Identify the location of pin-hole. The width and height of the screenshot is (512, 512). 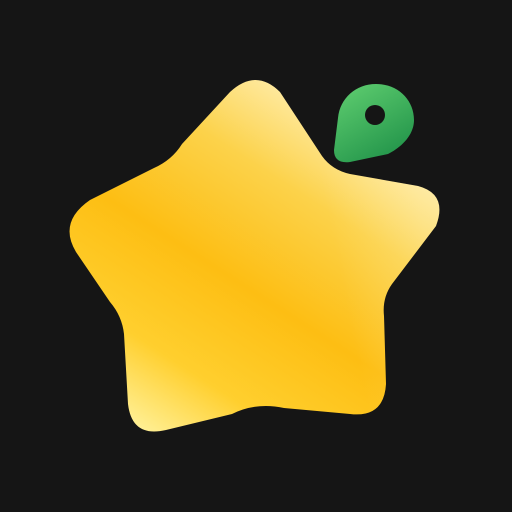
(375, 115).